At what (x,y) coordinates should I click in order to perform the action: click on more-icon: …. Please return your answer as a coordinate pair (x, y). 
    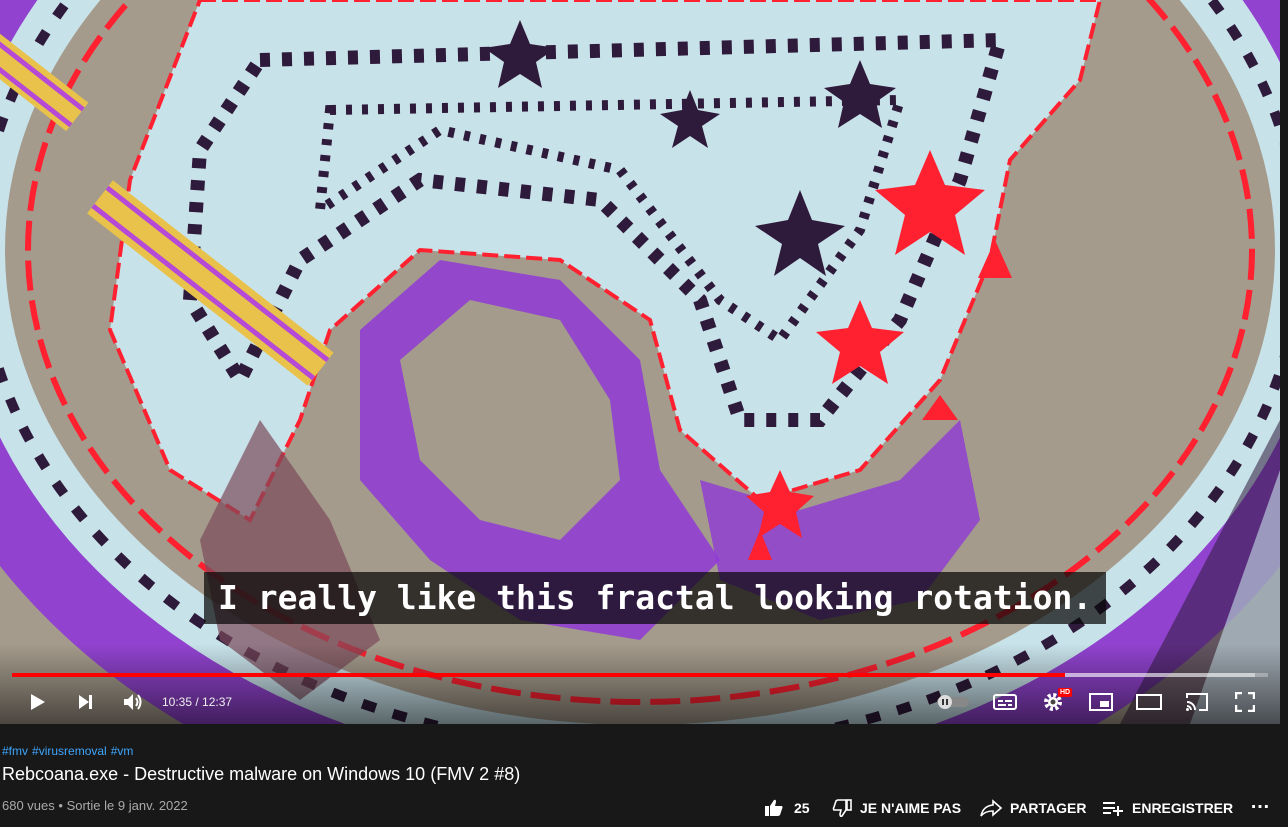
    Looking at the image, I should click on (1260, 801).